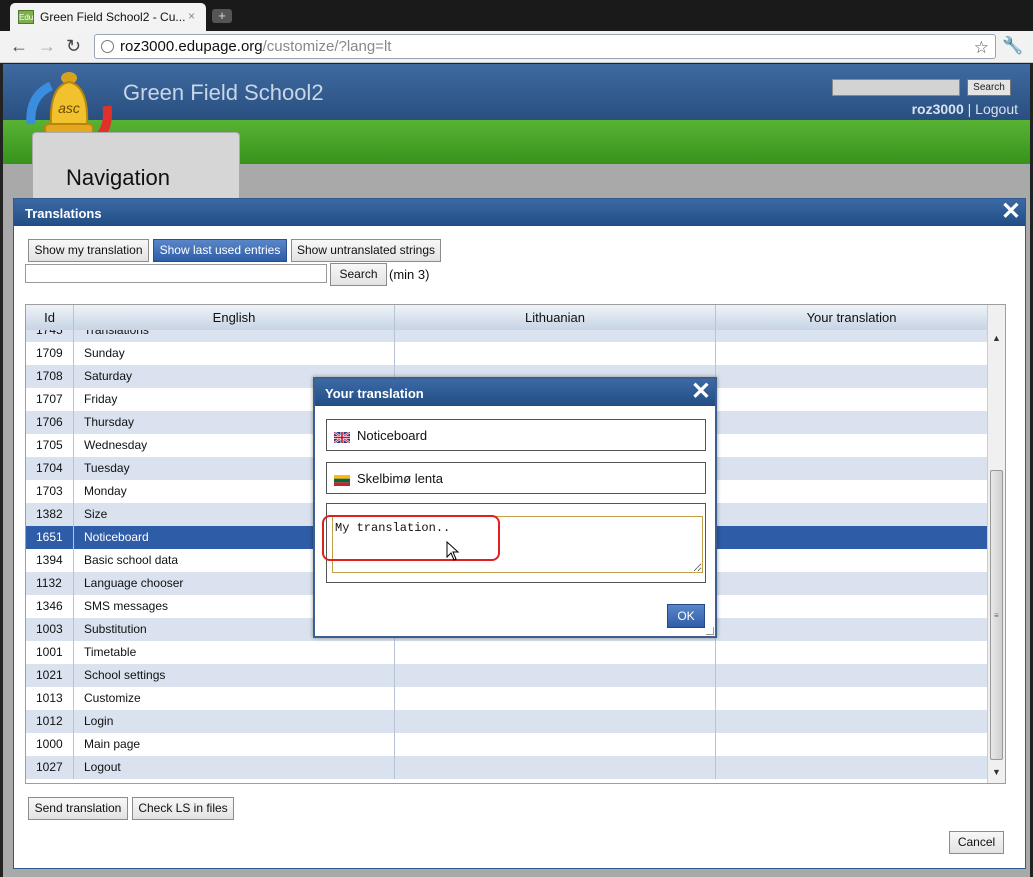 The width and height of the screenshot is (1033, 877). I want to click on cell-id: 1708, so click(50, 376).